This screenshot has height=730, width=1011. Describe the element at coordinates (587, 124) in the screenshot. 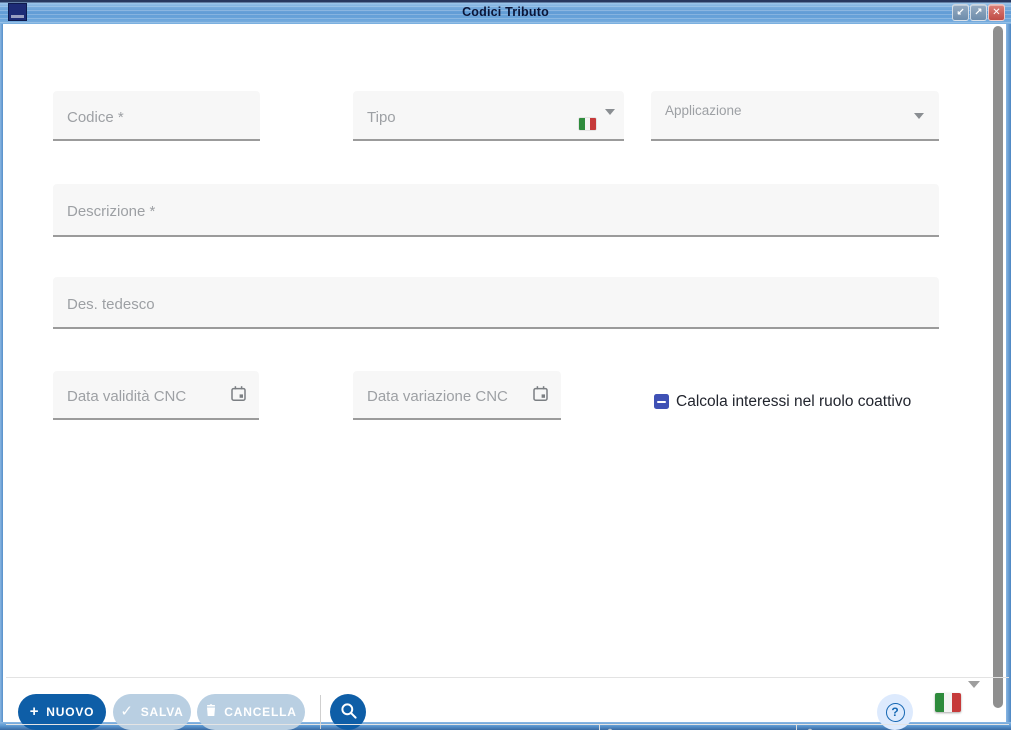

I see `flag-it-icon` at that location.